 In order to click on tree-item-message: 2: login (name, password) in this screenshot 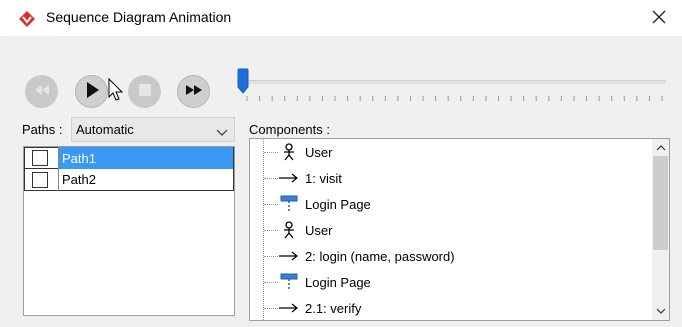, I will do `click(352, 256)`.